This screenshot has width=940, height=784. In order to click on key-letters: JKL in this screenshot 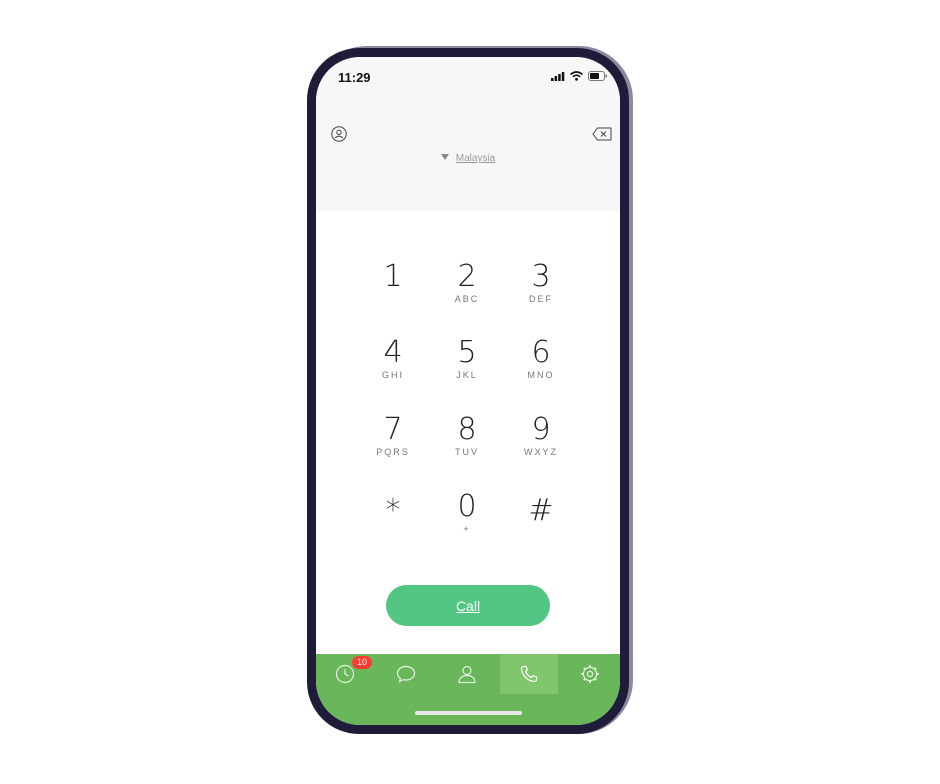, I will do `click(467, 375)`.